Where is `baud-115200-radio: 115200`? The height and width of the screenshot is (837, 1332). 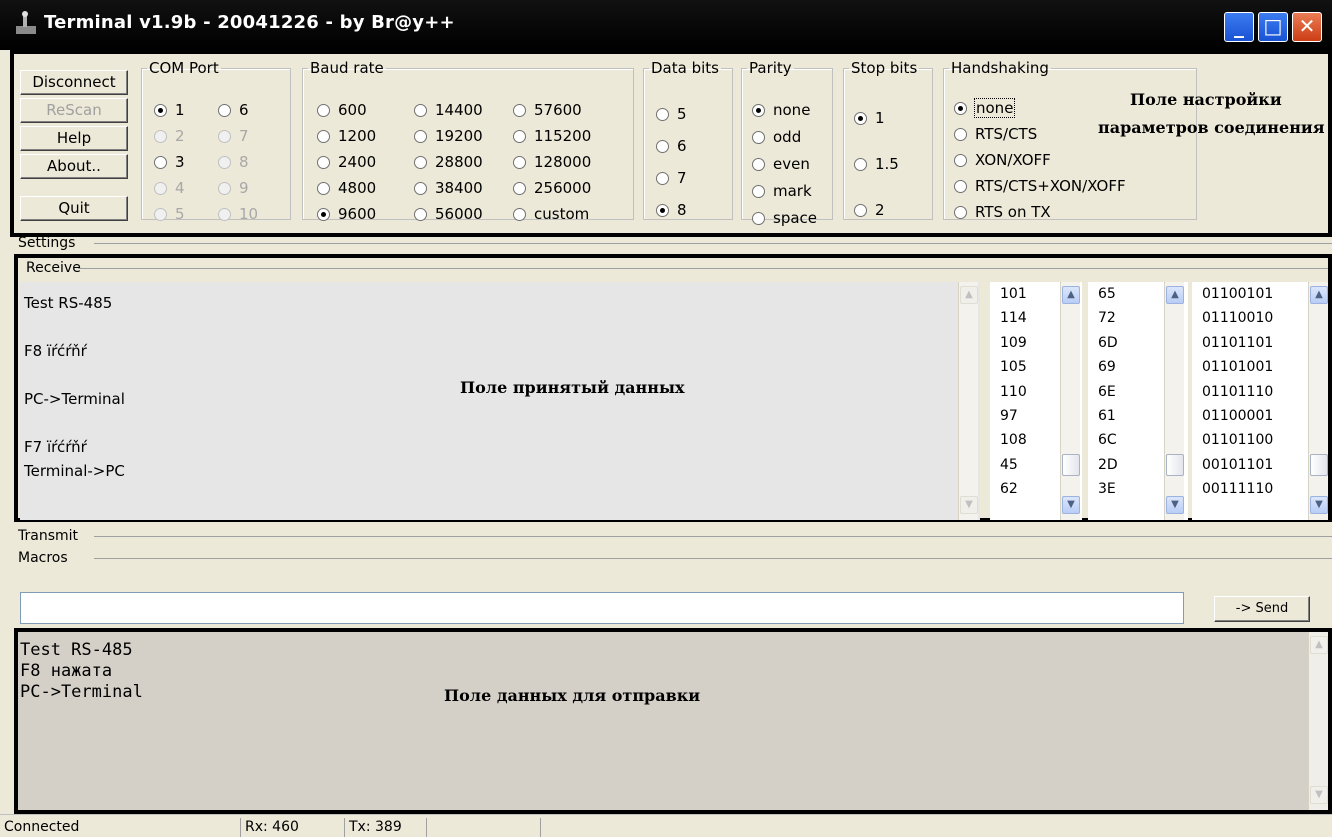 baud-115200-radio: 115200 is located at coordinates (552, 136).